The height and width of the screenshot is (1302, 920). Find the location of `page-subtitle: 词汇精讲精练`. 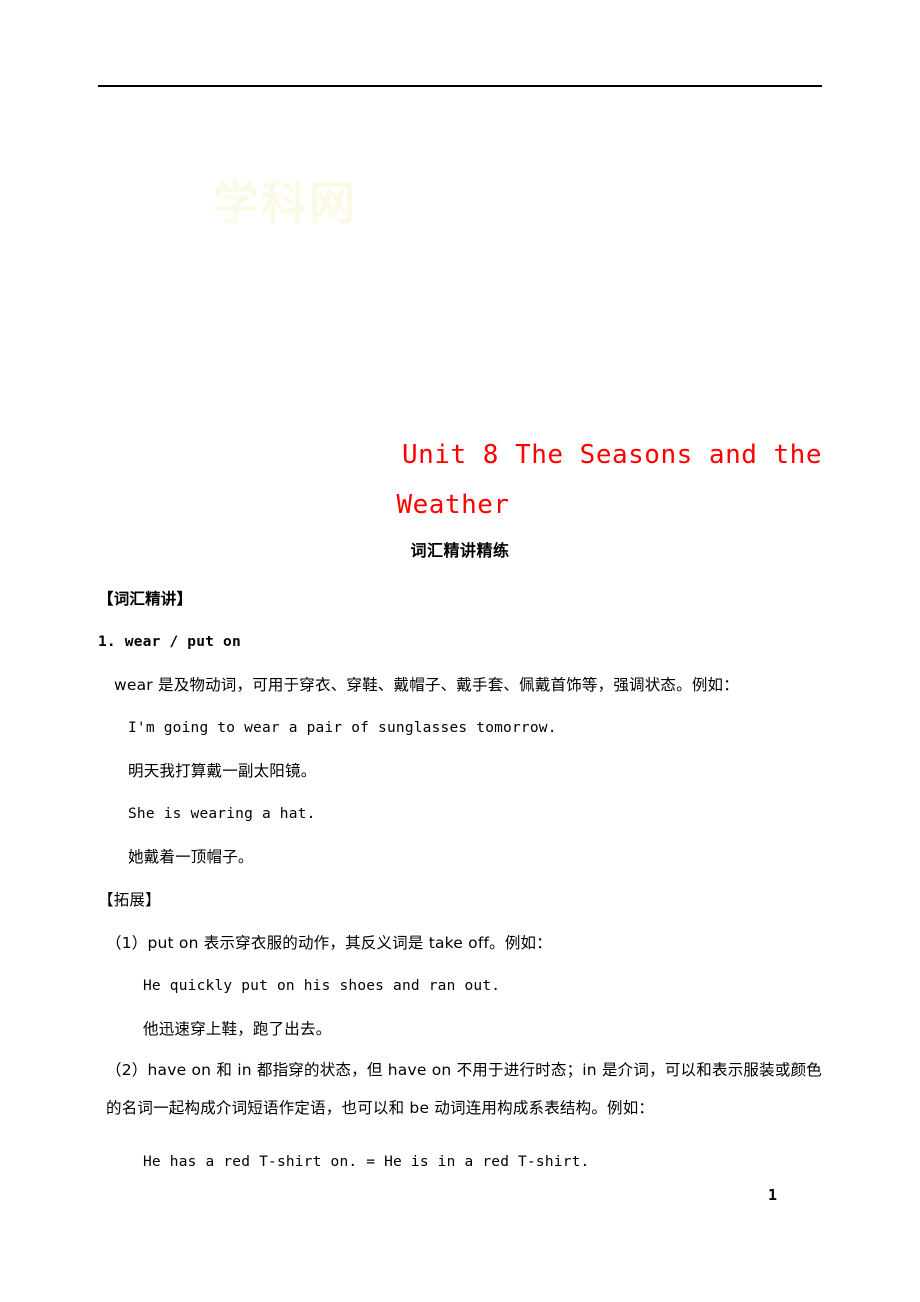

page-subtitle: 词汇精讲精练 is located at coordinates (460, 550).